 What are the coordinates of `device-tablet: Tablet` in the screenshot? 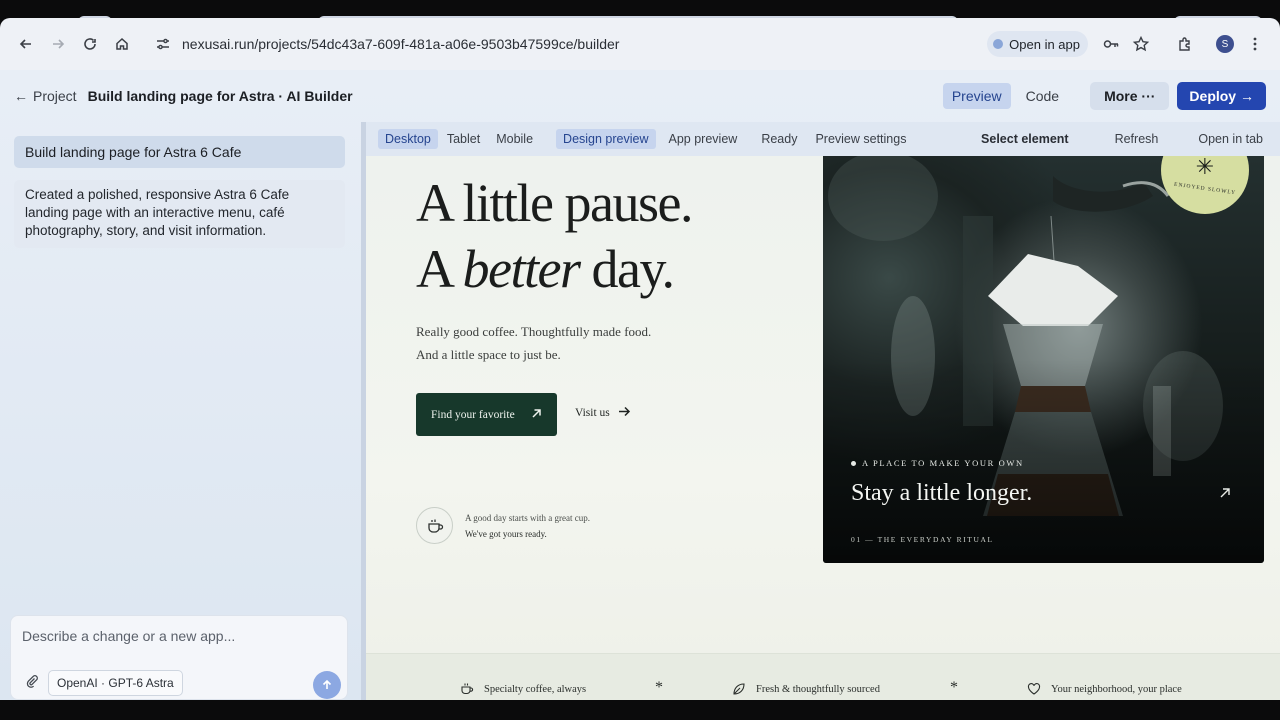 It's located at (463, 139).